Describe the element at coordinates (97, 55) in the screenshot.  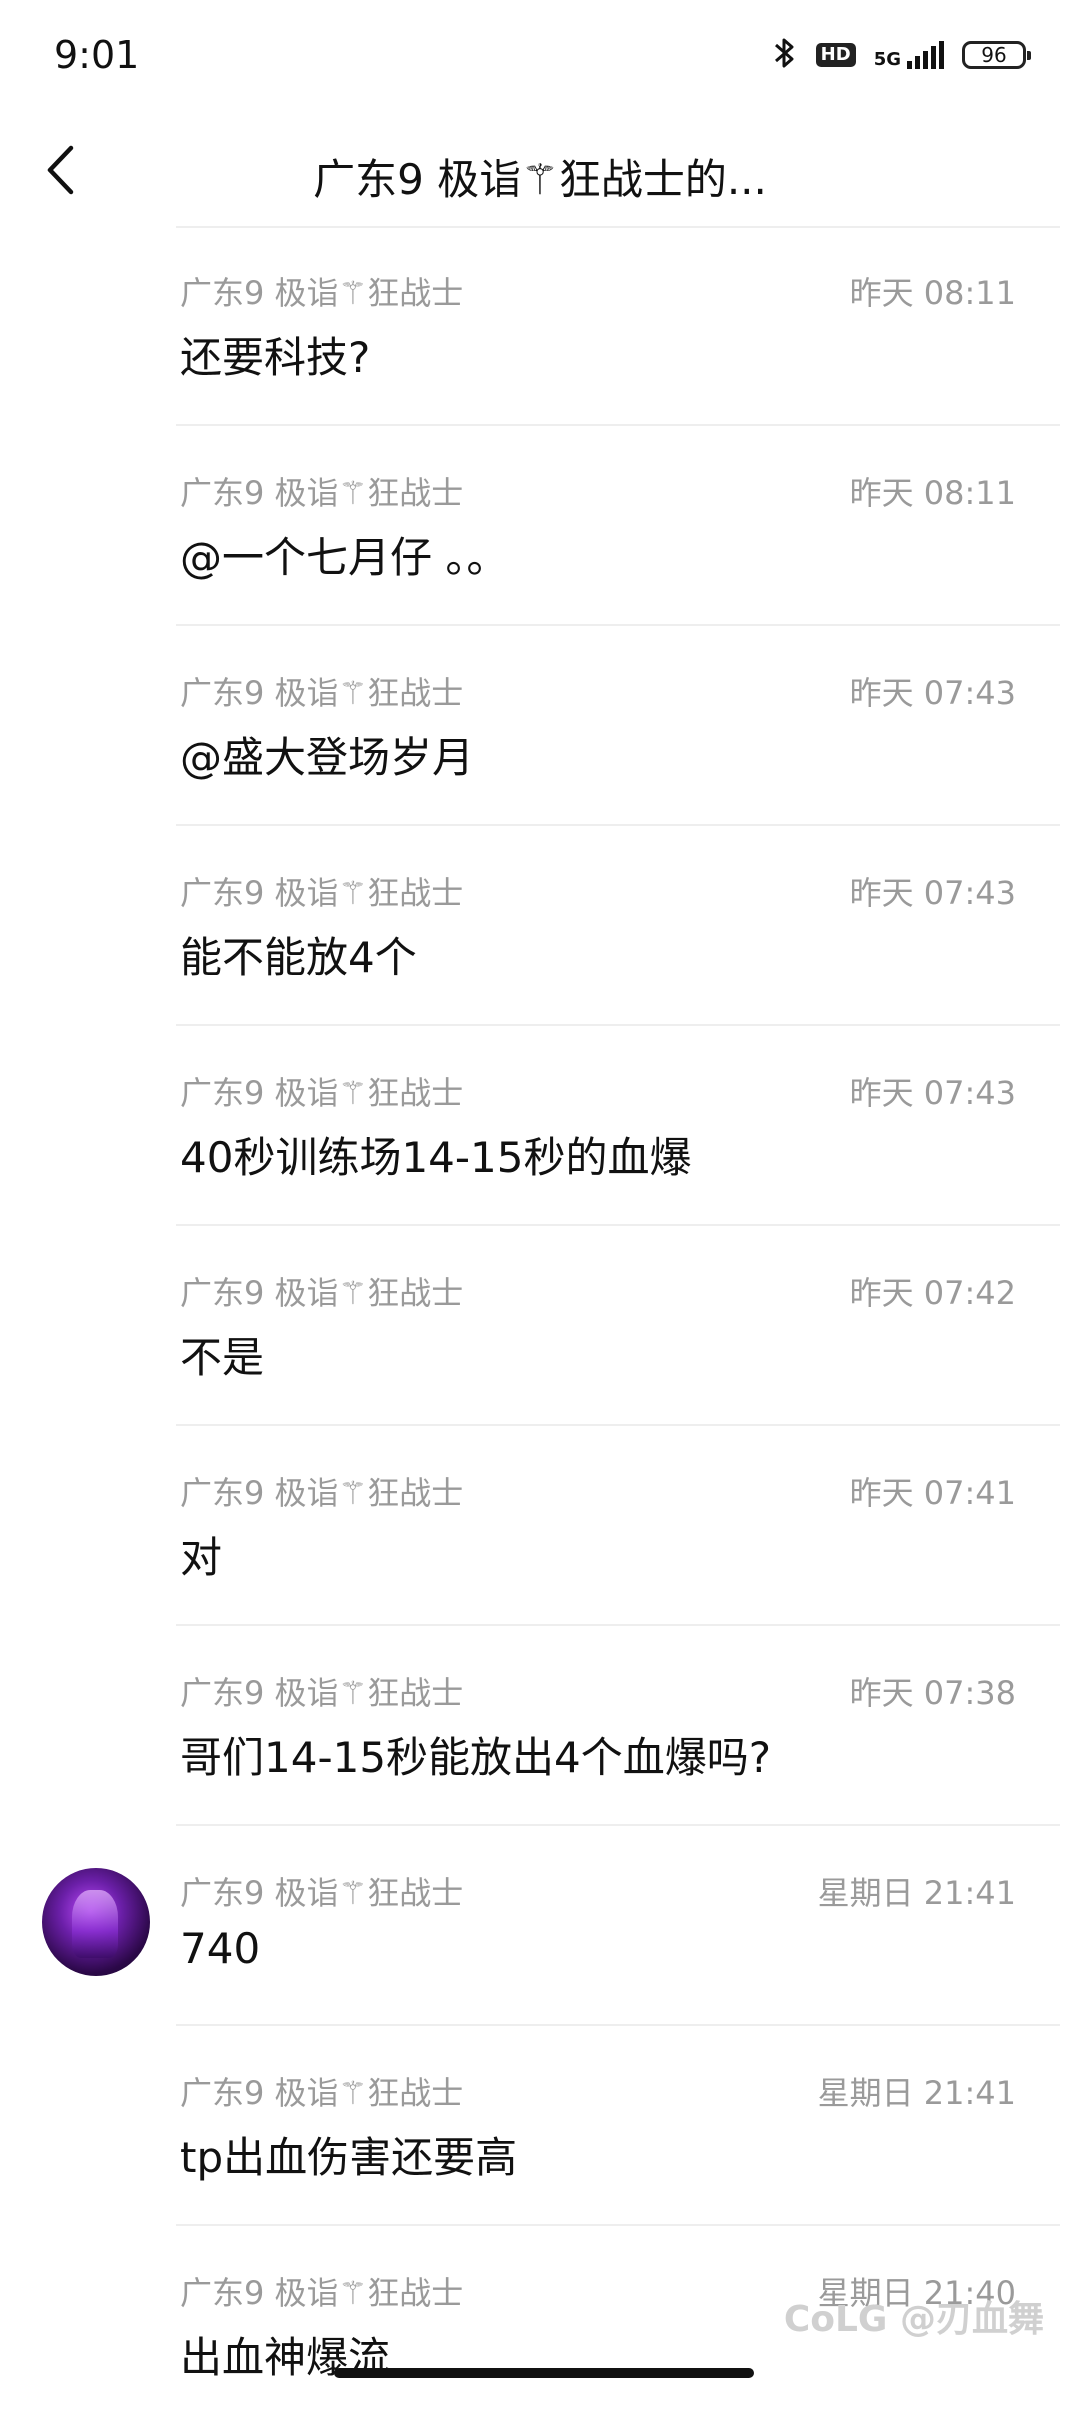
I see `status-time: 9:01` at that location.